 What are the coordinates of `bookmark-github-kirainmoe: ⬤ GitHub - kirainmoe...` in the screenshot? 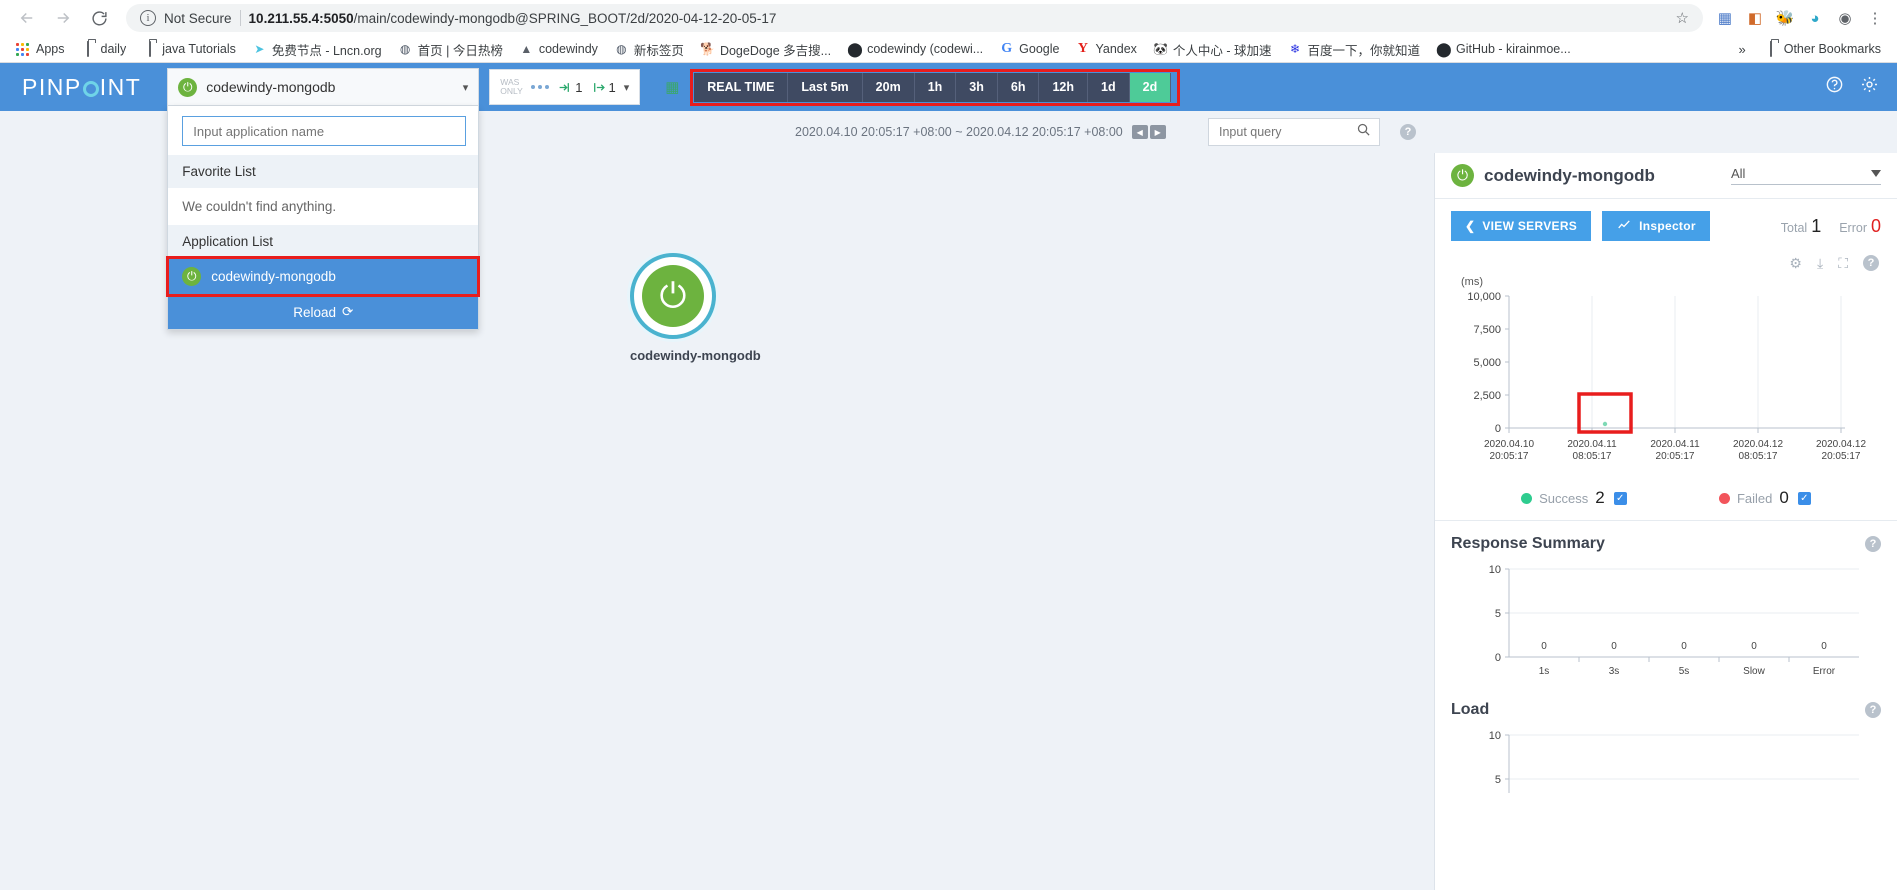 It's located at (1503, 49).